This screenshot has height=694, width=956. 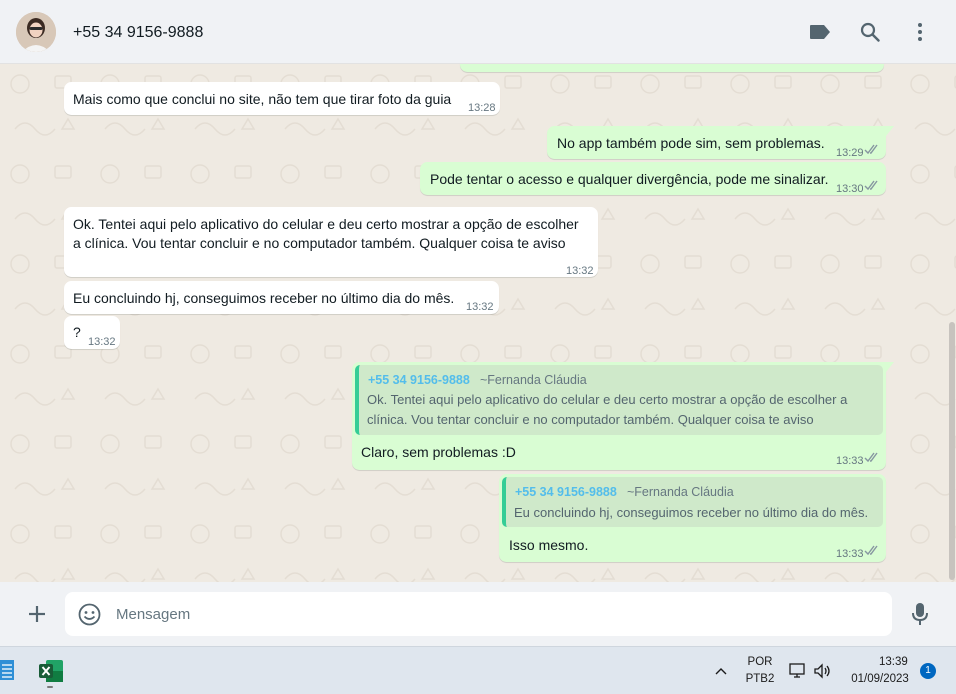 What do you see at coordinates (880, 679) in the screenshot?
I see `clock-date: 01/09/2023` at bounding box center [880, 679].